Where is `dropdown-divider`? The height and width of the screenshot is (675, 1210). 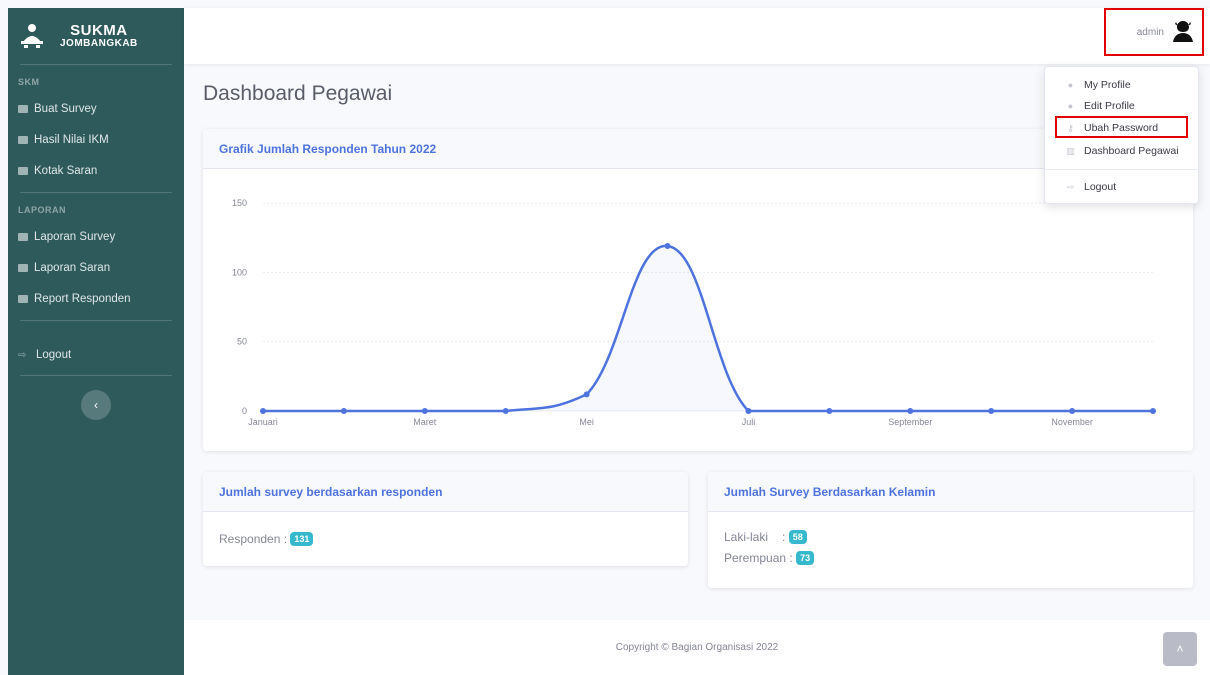
dropdown-divider is located at coordinates (1121, 169).